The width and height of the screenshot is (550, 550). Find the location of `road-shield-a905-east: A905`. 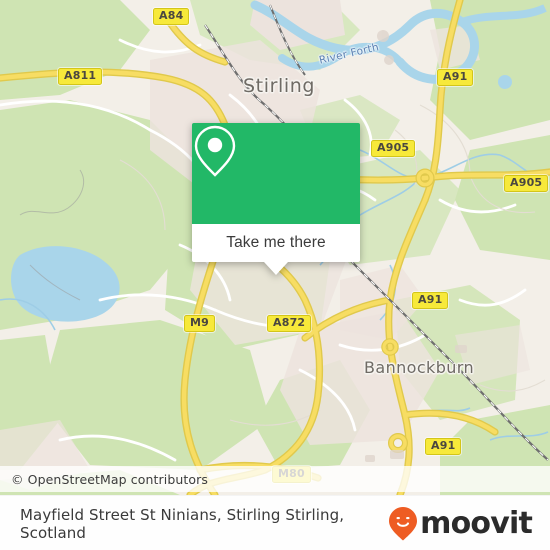

road-shield-a905-east: A905 is located at coordinates (526, 183).